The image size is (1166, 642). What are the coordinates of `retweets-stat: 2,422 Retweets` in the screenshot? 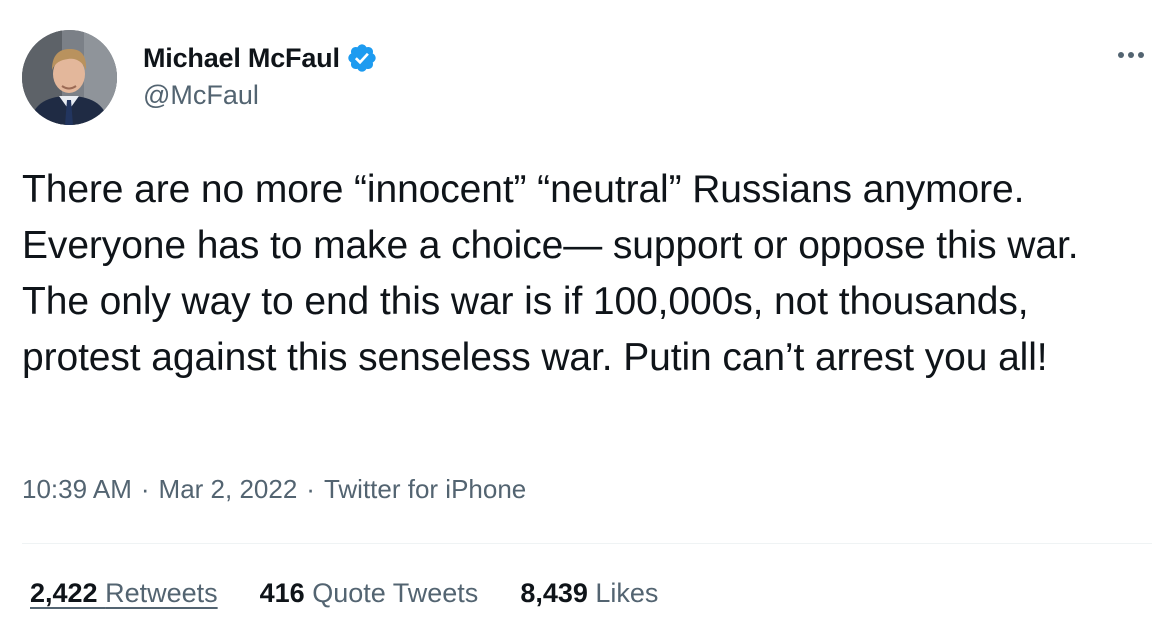 It's located at (124, 593).